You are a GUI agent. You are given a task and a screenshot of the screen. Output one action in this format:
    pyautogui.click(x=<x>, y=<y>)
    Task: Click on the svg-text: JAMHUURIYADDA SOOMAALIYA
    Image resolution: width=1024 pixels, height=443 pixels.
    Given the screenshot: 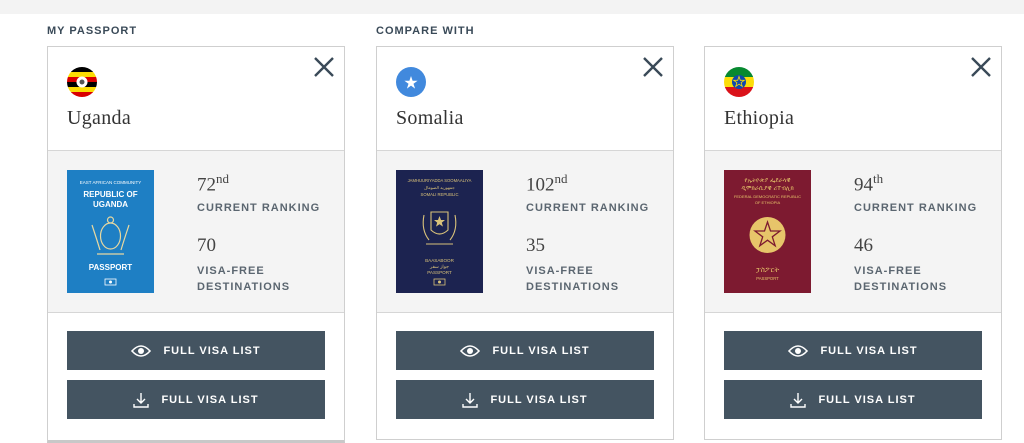 What is the action you would take?
    pyautogui.click(x=440, y=180)
    